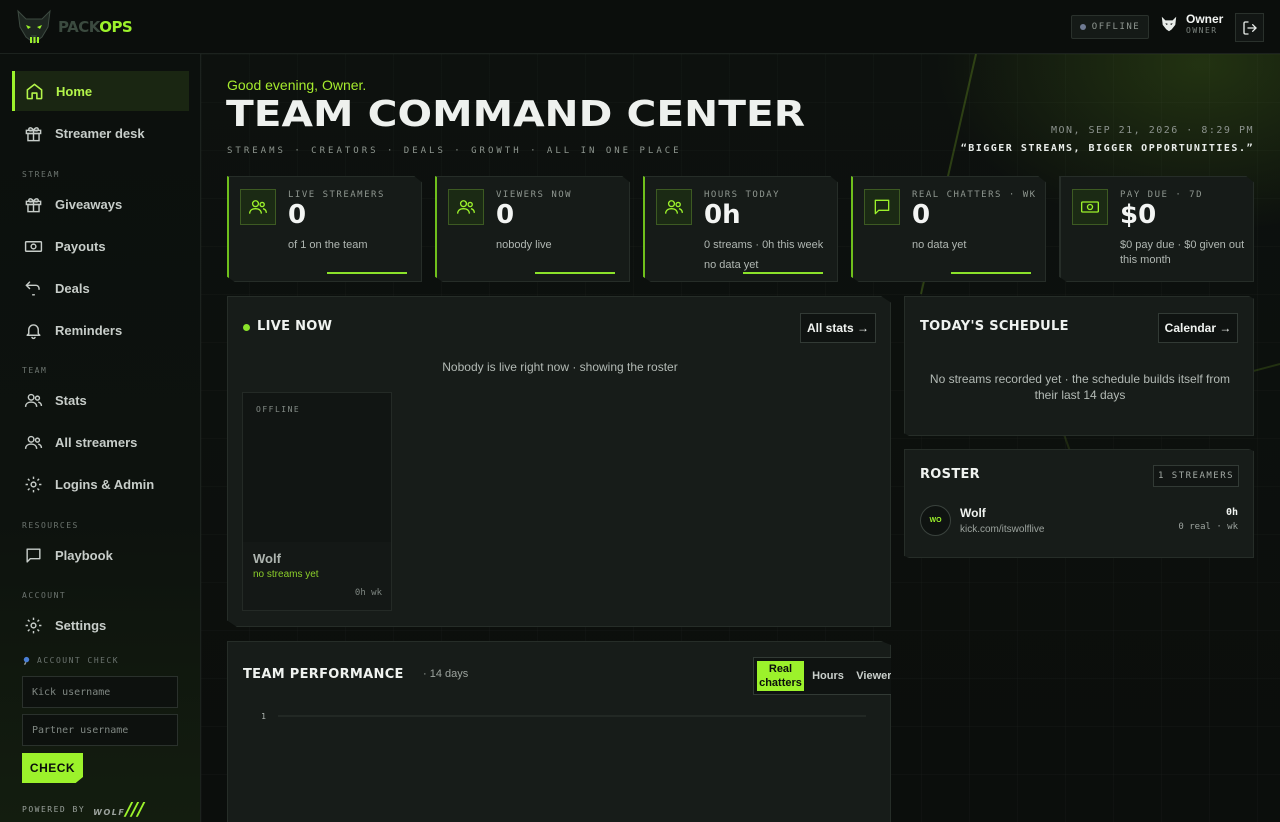 The image size is (1280, 822). What do you see at coordinates (935, 520) in the screenshot?
I see `avatar: WO` at bounding box center [935, 520].